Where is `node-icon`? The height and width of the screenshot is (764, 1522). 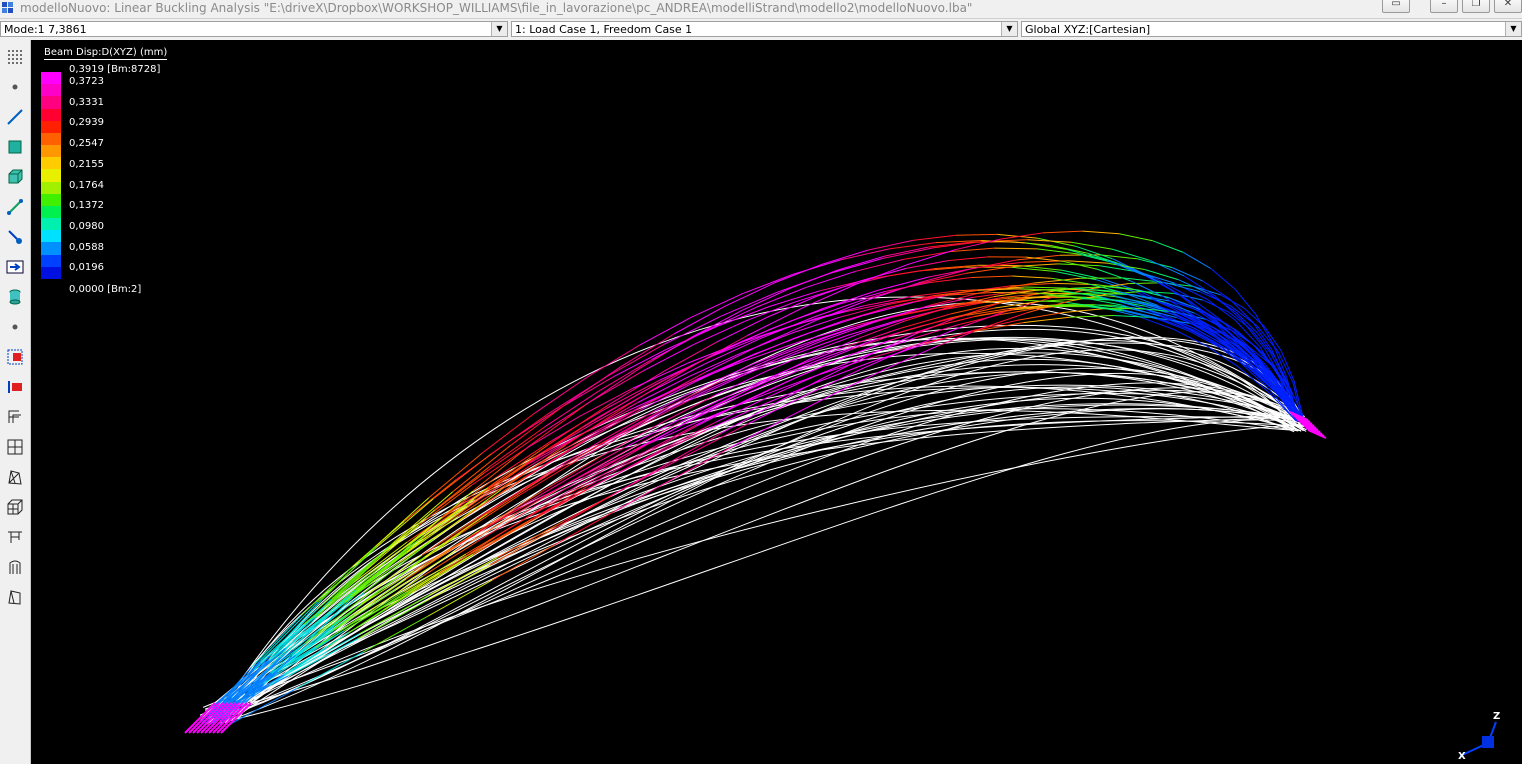 node-icon is located at coordinates (15, 87).